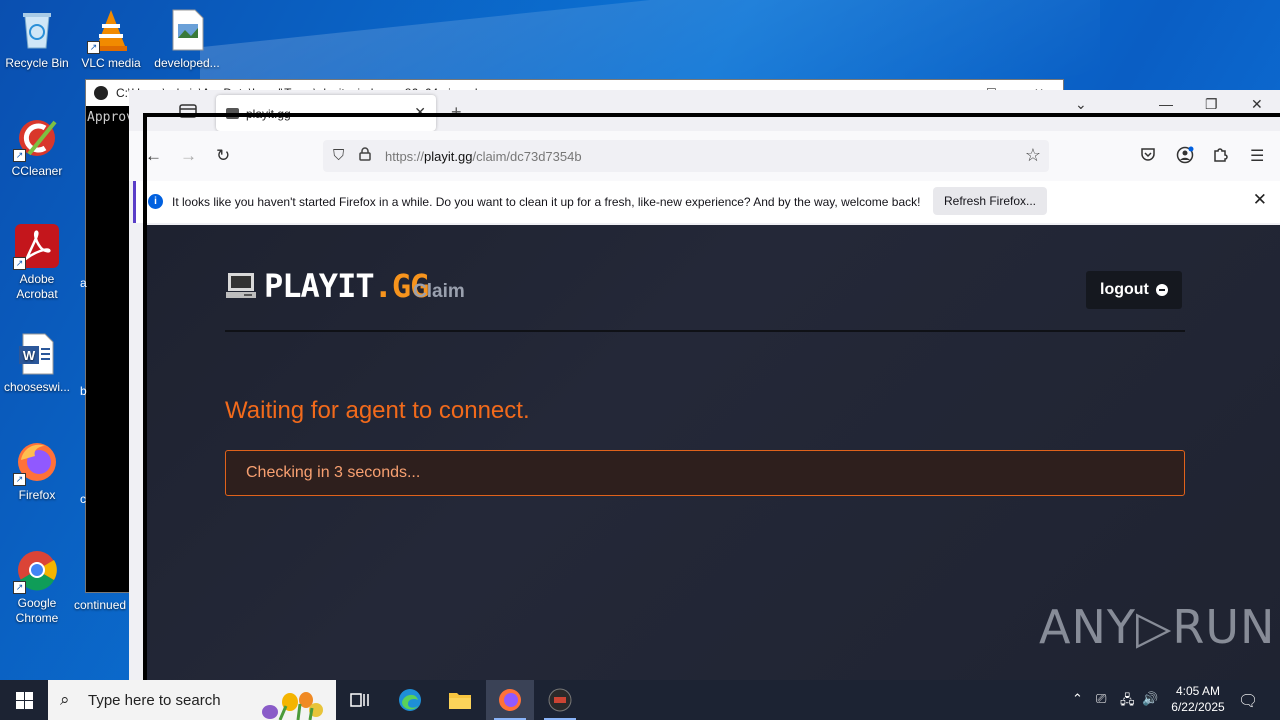  What do you see at coordinates (154, 700) in the screenshot?
I see `search-placeholder: Type here to search` at bounding box center [154, 700].